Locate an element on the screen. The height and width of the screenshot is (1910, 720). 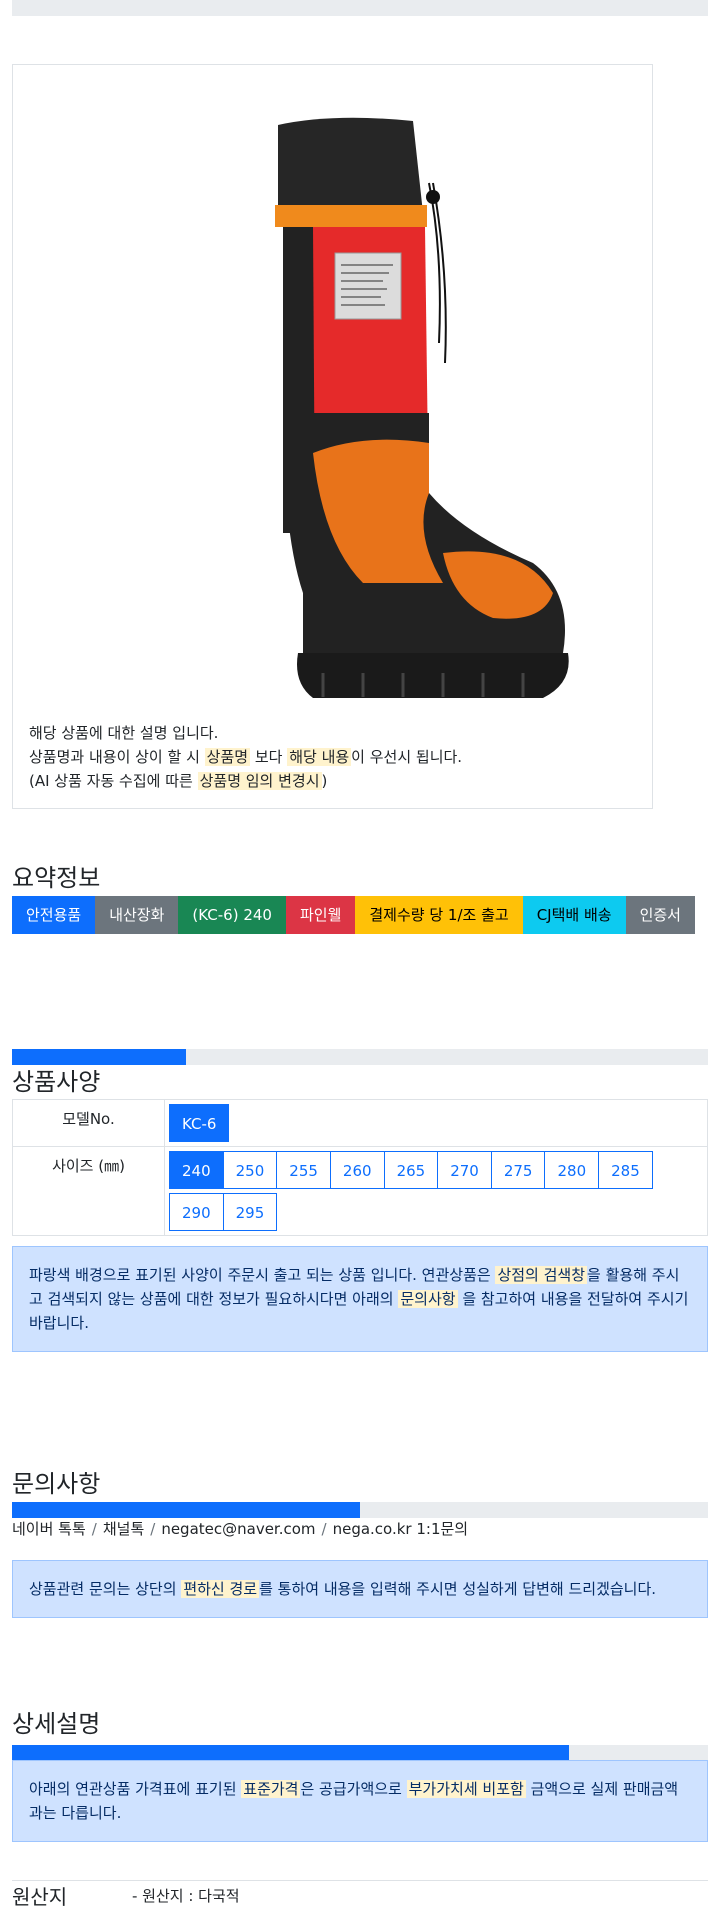
summary-title: 요약정보 is located at coordinates (56, 878).